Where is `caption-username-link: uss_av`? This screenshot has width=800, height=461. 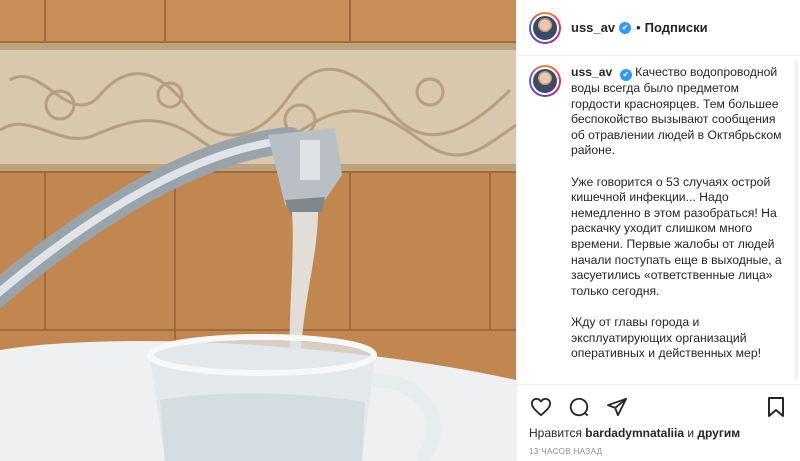 caption-username-link: uss_av is located at coordinates (591, 72).